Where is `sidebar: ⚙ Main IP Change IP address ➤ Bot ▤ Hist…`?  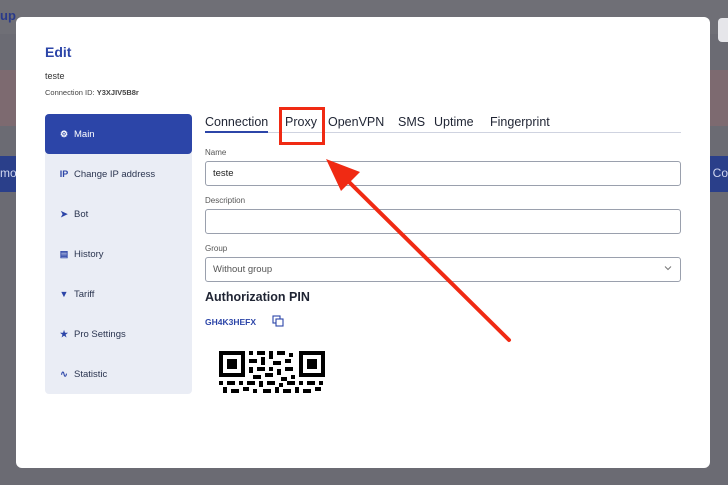 sidebar: ⚙ Main IP Change IP address ➤ Bot ▤ Hist… is located at coordinates (118, 254).